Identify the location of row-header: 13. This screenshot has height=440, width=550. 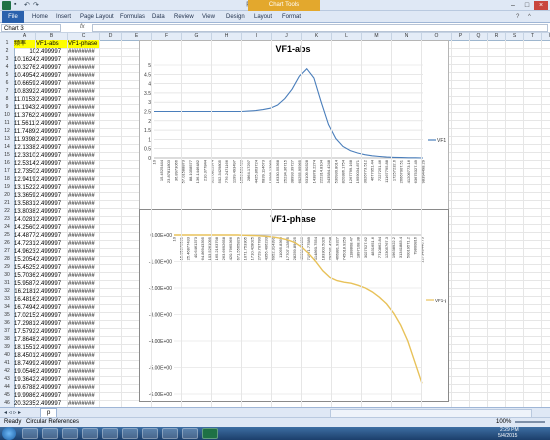
(7, 139).